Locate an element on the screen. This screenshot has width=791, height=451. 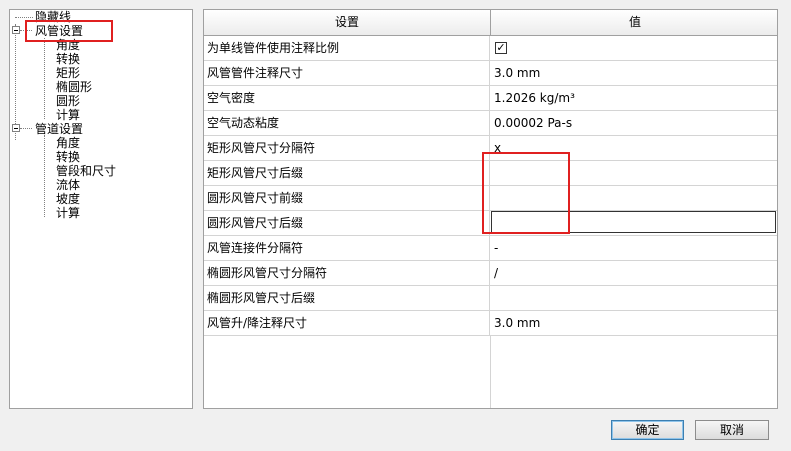
row-label: 风管连接件分隔符 is located at coordinates (347, 248).